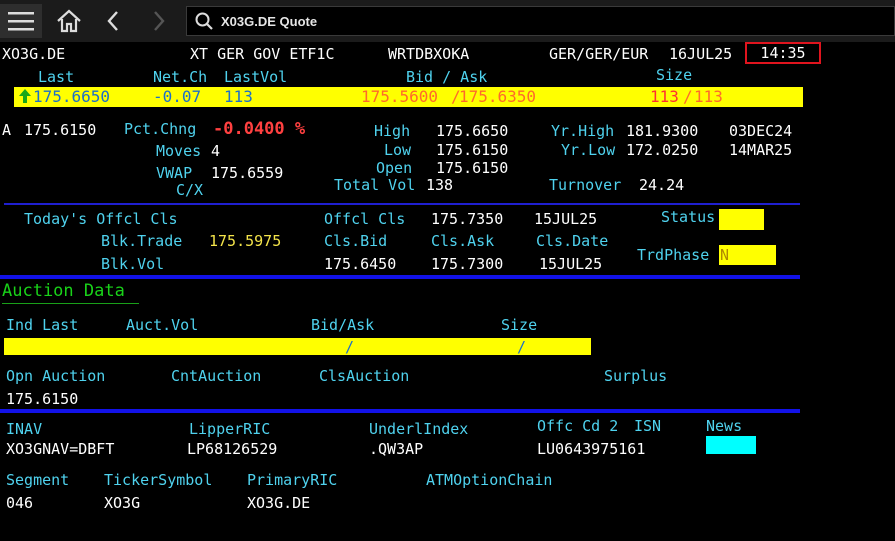 The height and width of the screenshot is (541, 895). I want to click on lastvol-label: LastVol, so click(256, 77).